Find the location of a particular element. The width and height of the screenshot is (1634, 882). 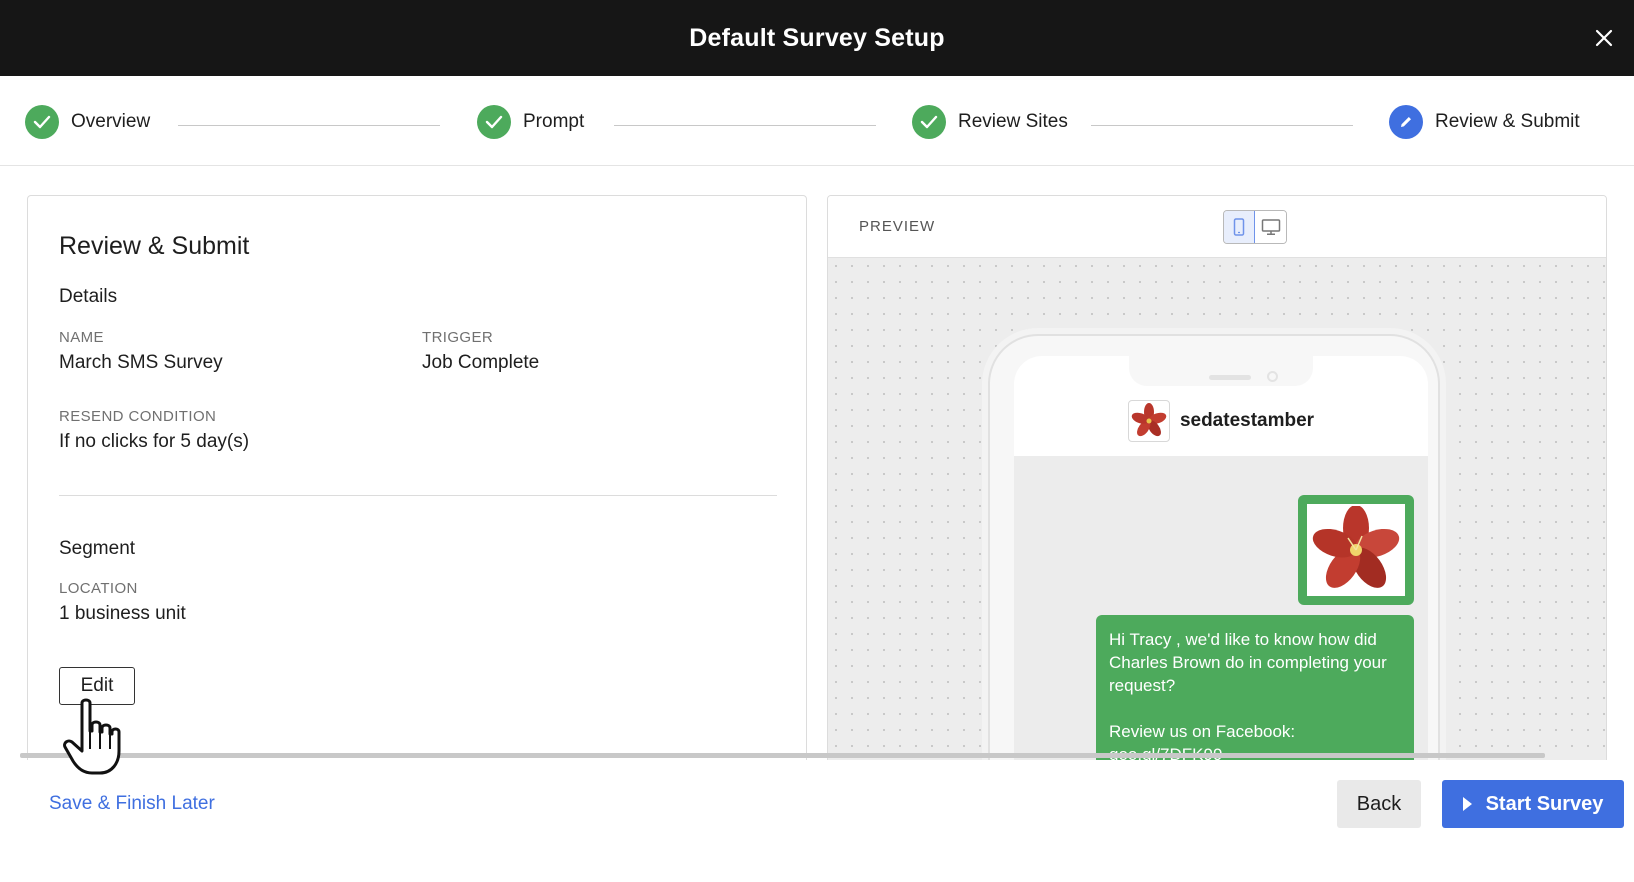

modal-title: Default Survey Setup is located at coordinates (817, 38).